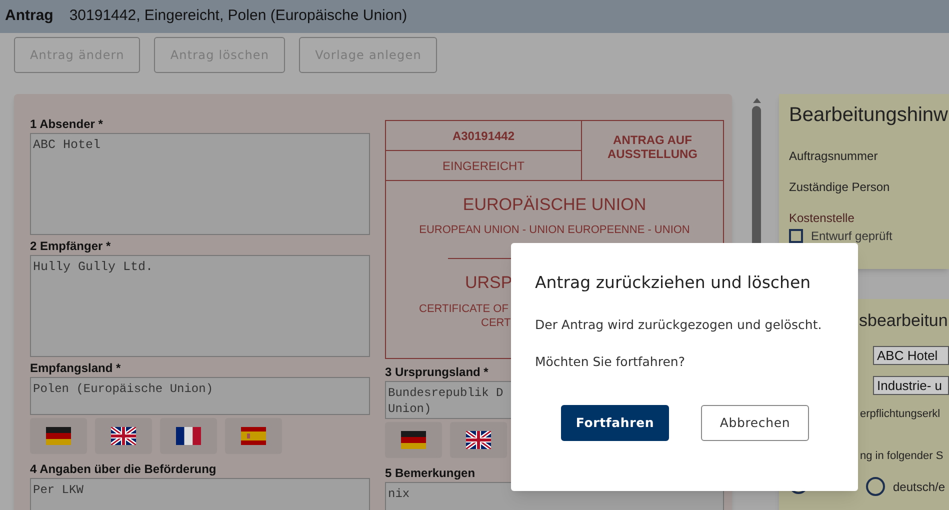  Describe the element at coordinates (253, 436) in the screenshot. I see `spanish-flag-icon` at that location.